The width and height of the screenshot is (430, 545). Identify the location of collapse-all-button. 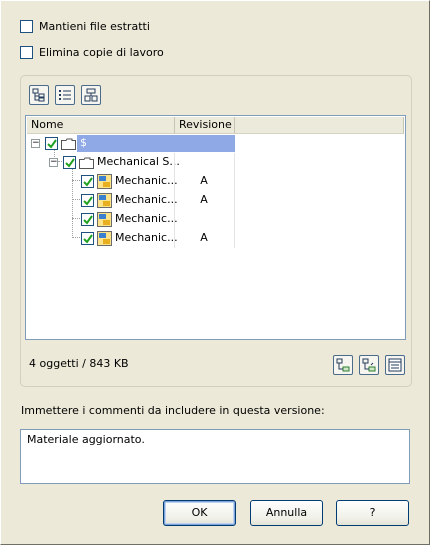
(369, 365).